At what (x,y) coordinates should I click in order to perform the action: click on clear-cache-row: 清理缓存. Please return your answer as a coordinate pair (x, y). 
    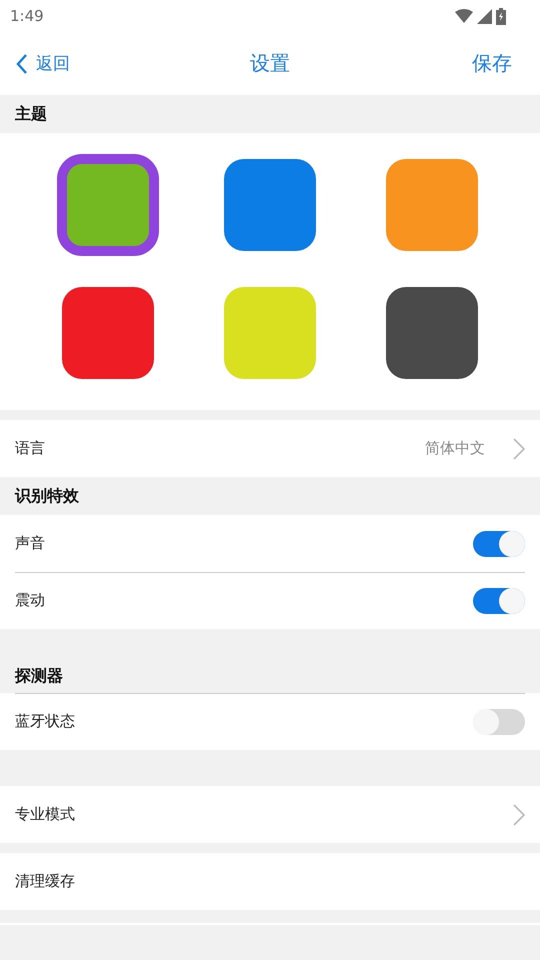
    Looking at the image, I should click on (270, 881).